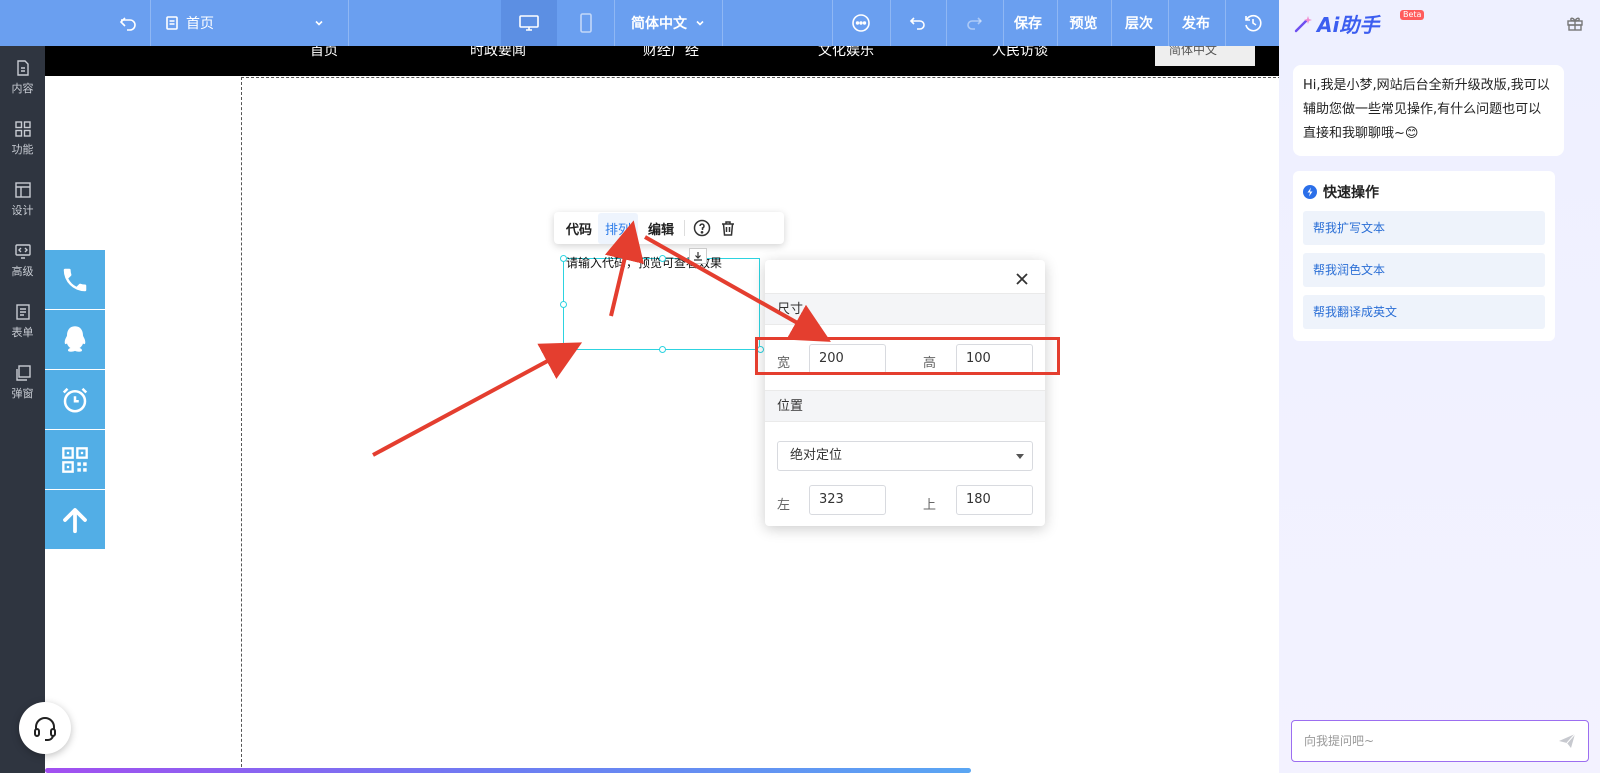 Image resolution: width=1600 pixels, height=773 pixels. Describe the element at coordinates (847, 500) in the screenshot. I see `left-input: 323` at that location.